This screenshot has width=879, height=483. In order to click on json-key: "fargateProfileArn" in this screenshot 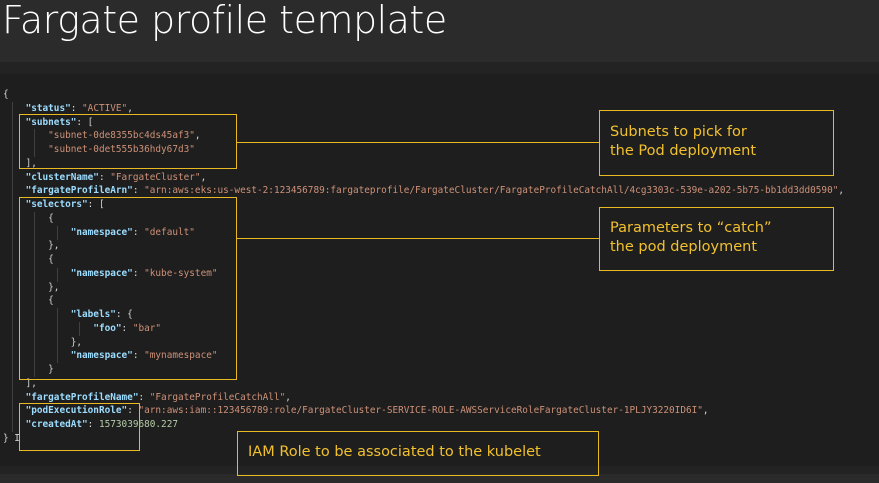, I will do `click(79, 191)`.